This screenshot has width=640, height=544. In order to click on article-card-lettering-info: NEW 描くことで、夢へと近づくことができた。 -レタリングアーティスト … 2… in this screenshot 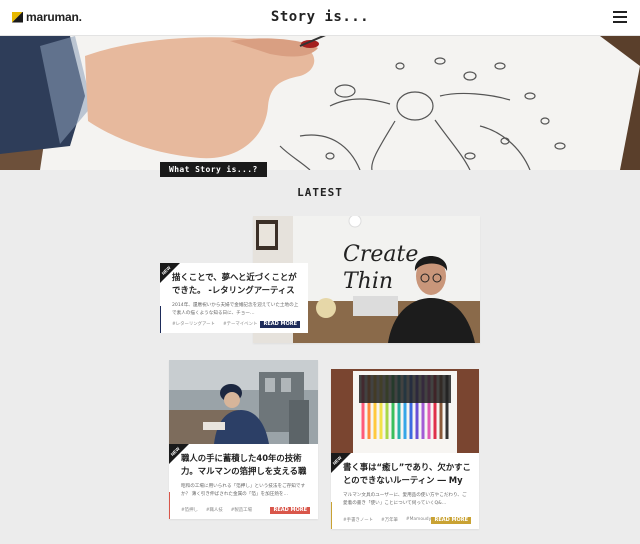, I will do `click(234, 298)`.